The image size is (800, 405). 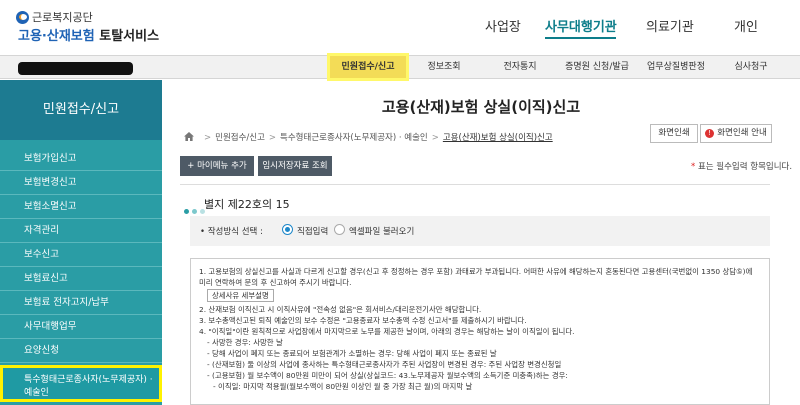 I want to click on topnav-active-underline, so click(x=580, y=38).